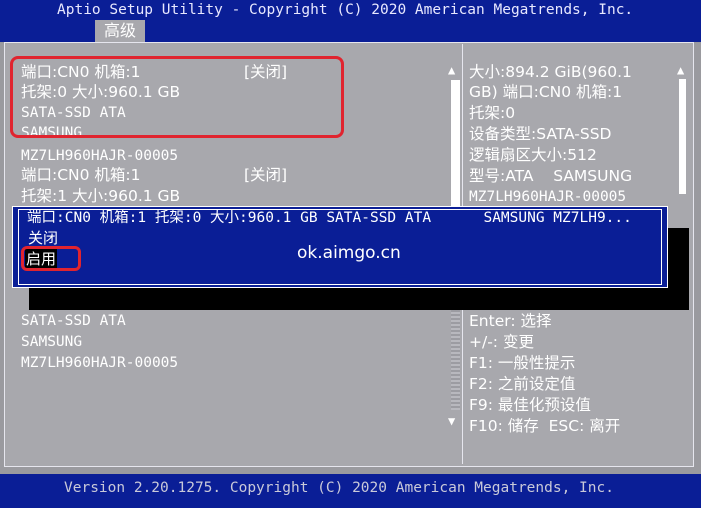  I want to click on help-f9: F9: 最佳化预设值, so click(530, 405).